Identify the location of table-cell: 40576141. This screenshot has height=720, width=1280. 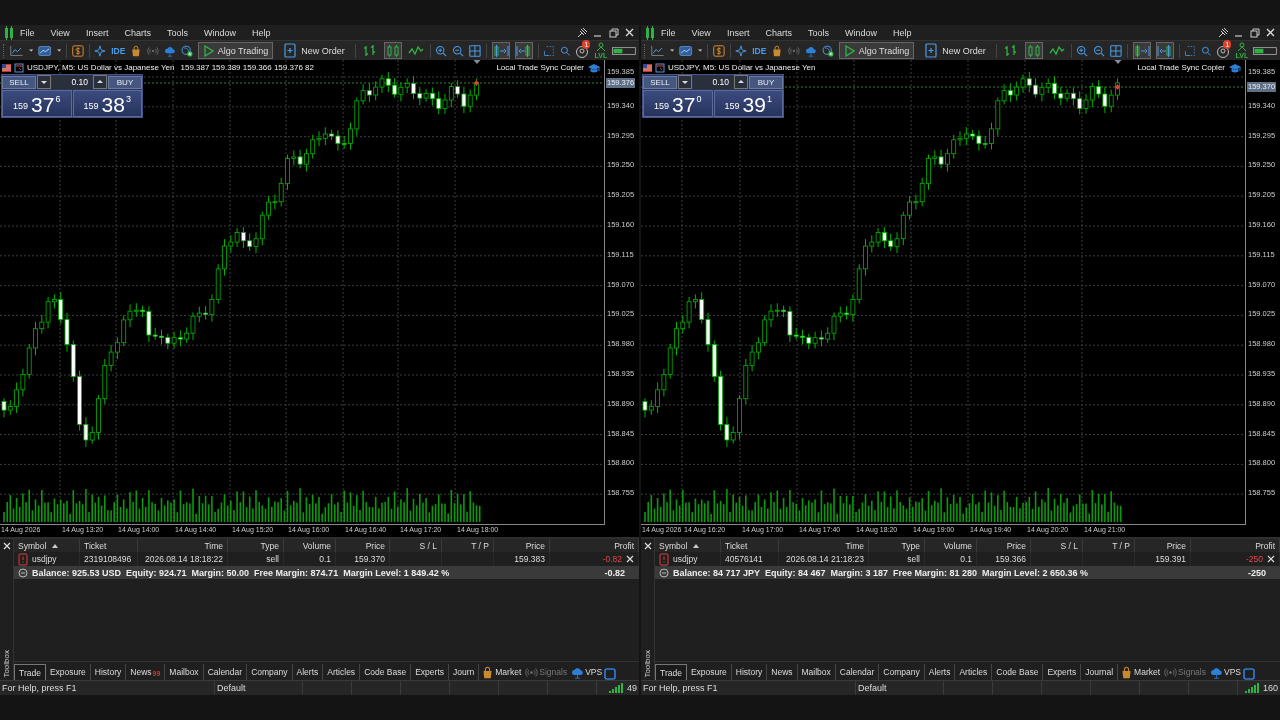
(744, 559).